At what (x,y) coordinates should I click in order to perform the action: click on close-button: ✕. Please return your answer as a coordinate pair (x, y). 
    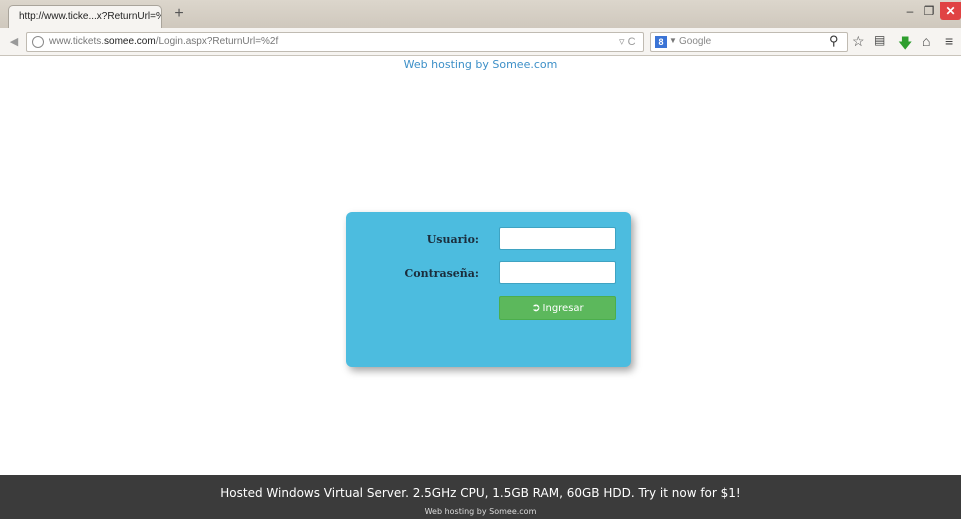
    Looking at the image, I should click on (950, 11).